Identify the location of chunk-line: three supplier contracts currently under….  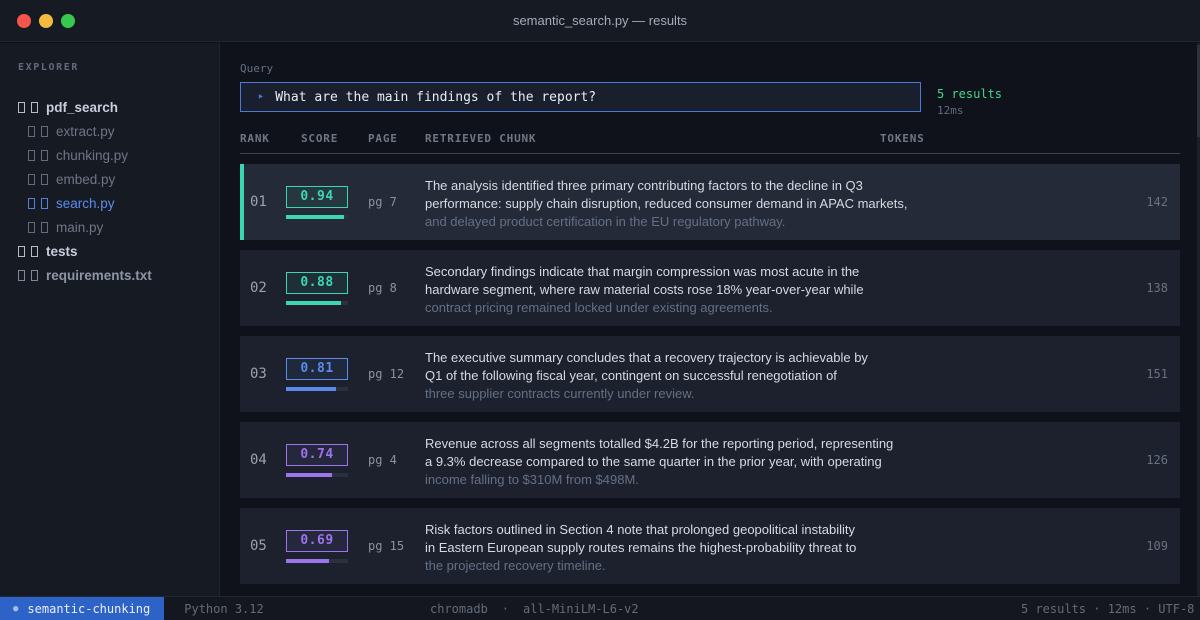
(560, 393).